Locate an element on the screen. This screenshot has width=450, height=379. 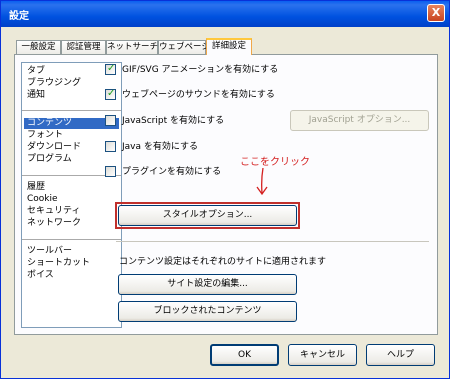
tab-label: 認証管理 is located at coordinates (83, 47).